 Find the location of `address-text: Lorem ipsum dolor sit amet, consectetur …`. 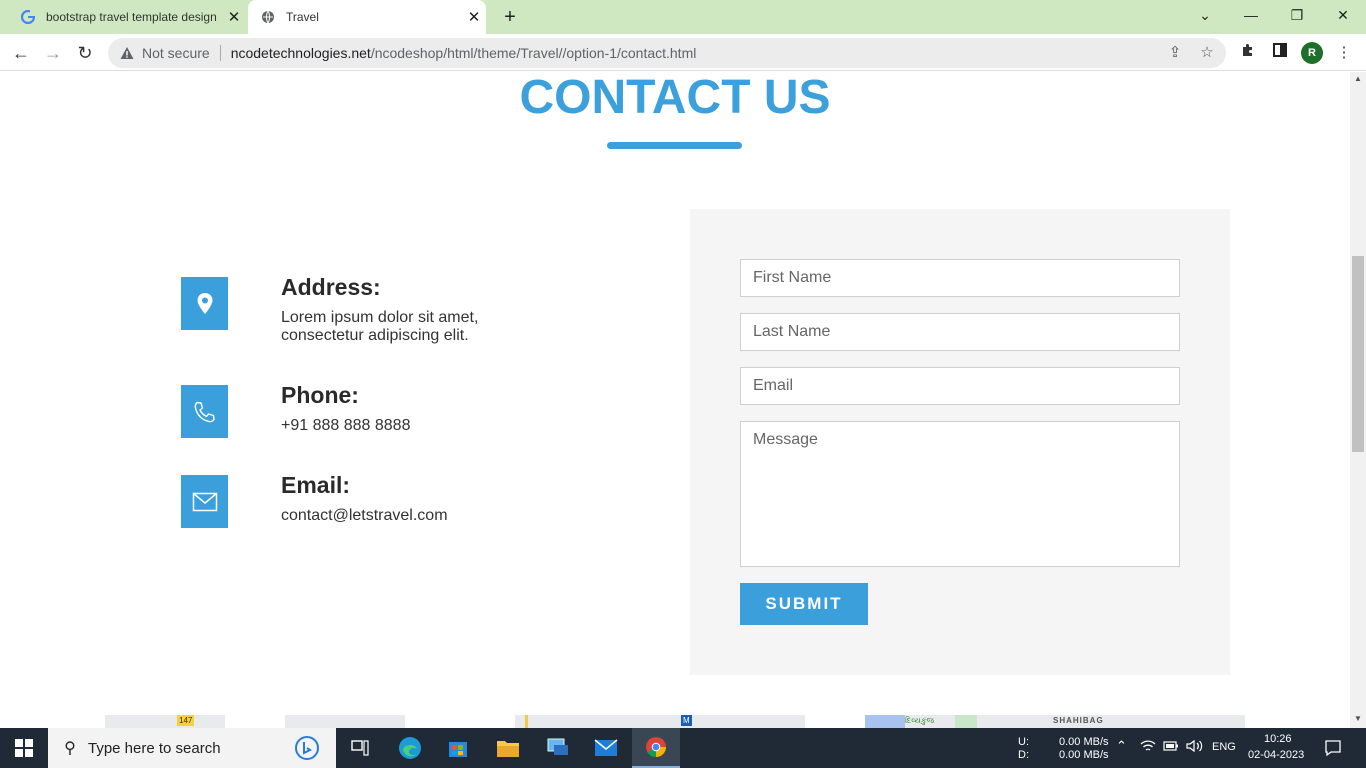

address-text: Lorem ipsum dolor sit amet, consectetur … is located at coordinates (411, 327).